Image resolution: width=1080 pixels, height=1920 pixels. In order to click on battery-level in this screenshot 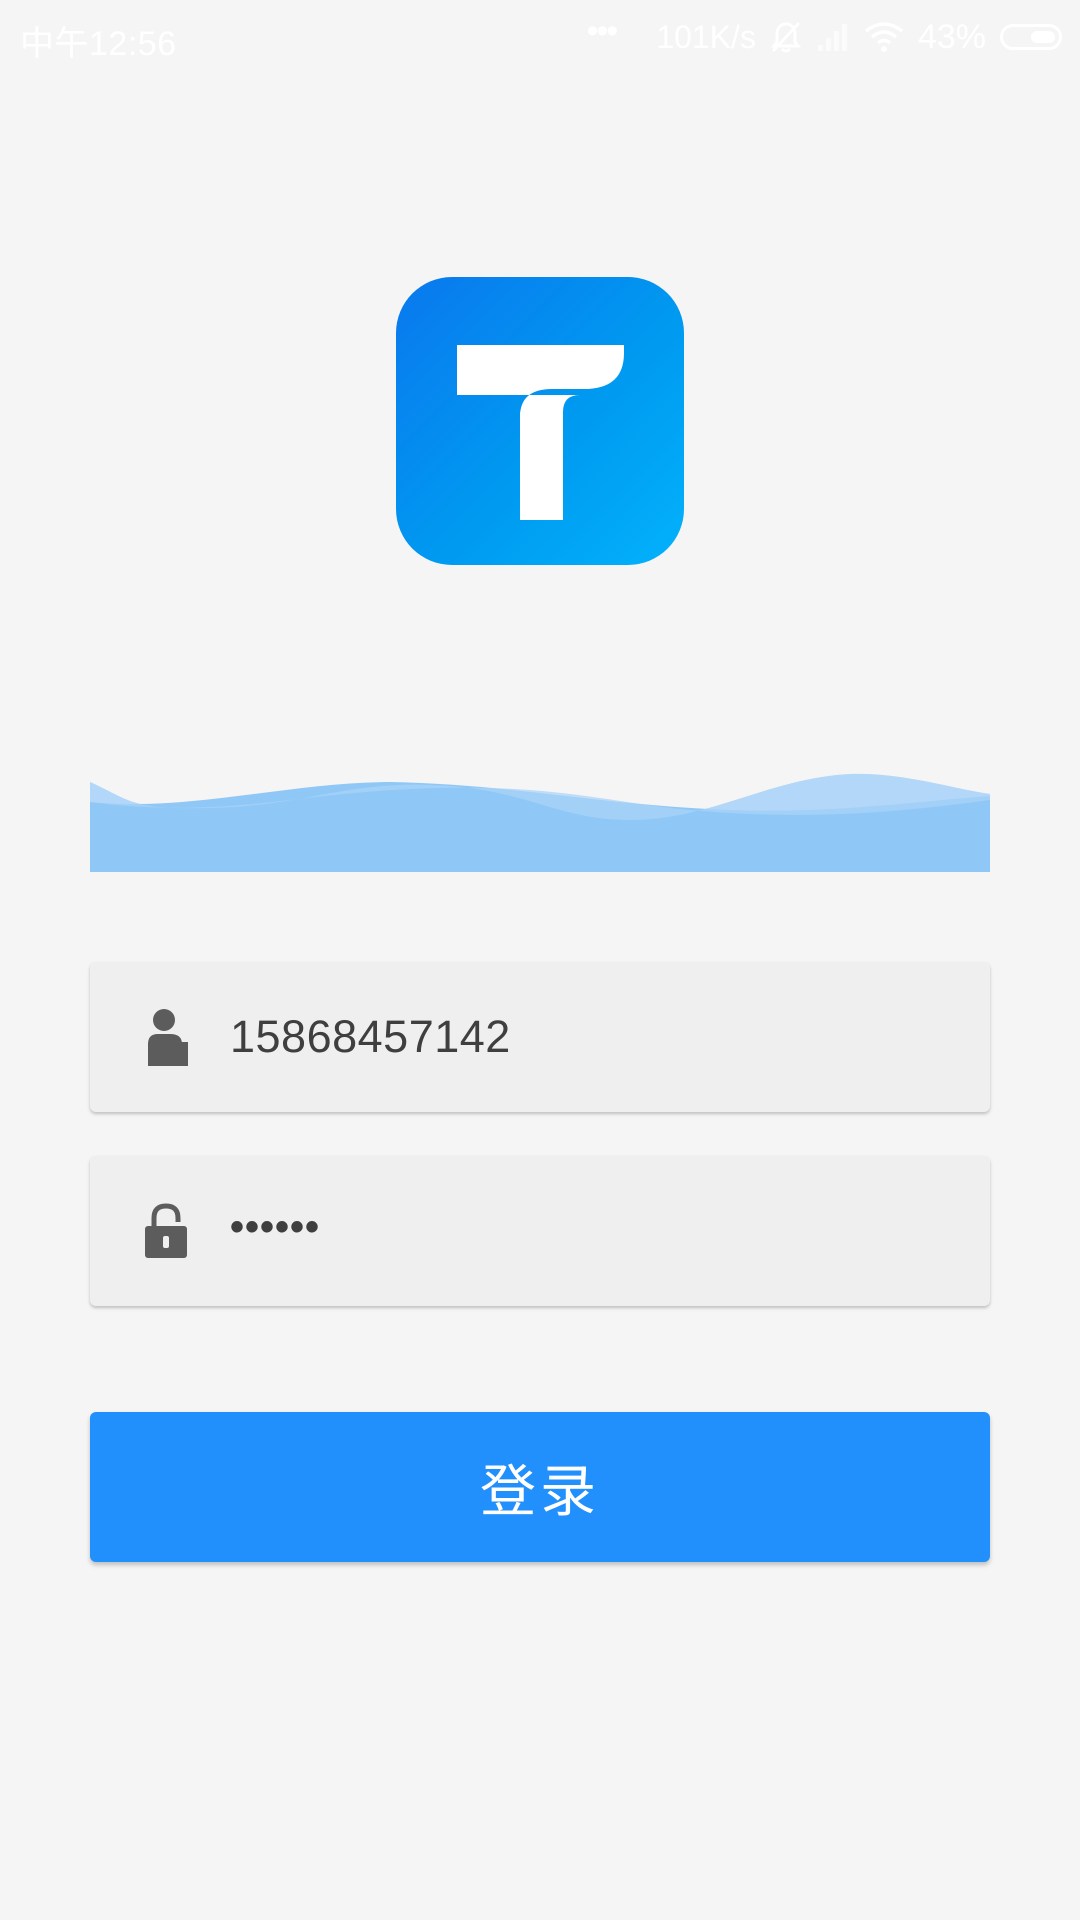, I will do `click(1043, 37)`.